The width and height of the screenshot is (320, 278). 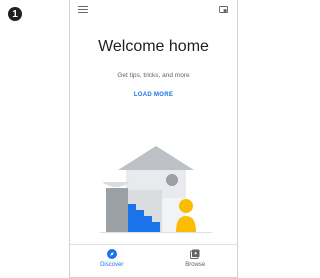 I want to click on page-subtitle: Get tips, tricks, and more, so click(x=153, y=75).